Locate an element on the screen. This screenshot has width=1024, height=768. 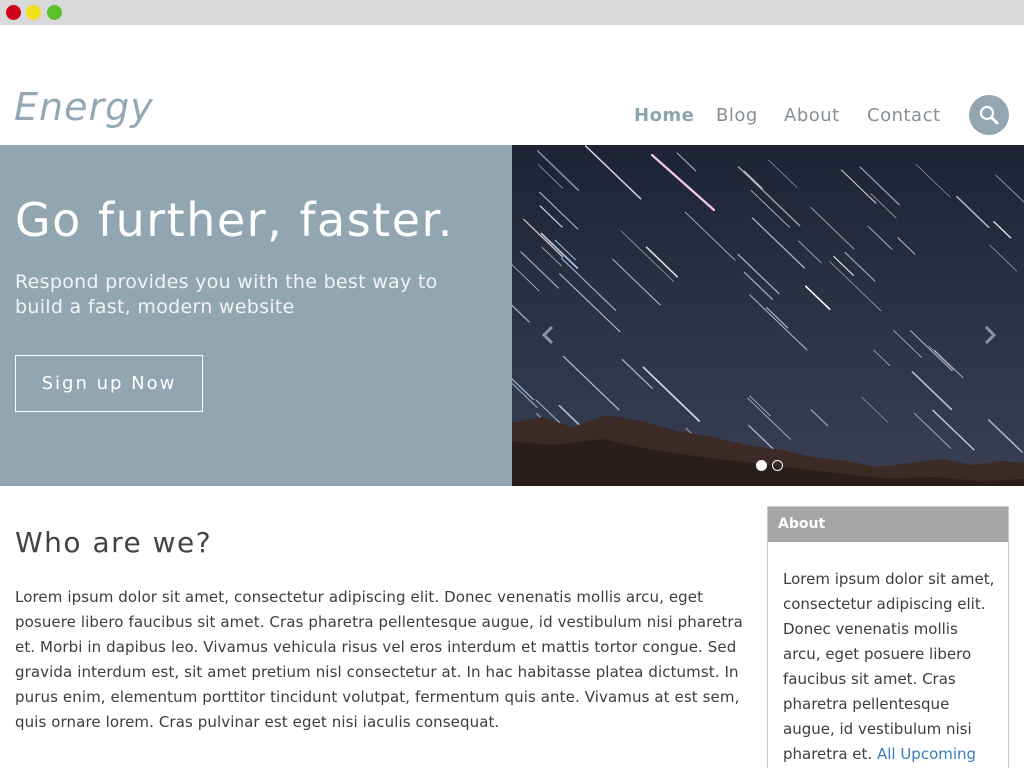
all-upcoming-link: All Upcoming is located at coordinates (926, 754).